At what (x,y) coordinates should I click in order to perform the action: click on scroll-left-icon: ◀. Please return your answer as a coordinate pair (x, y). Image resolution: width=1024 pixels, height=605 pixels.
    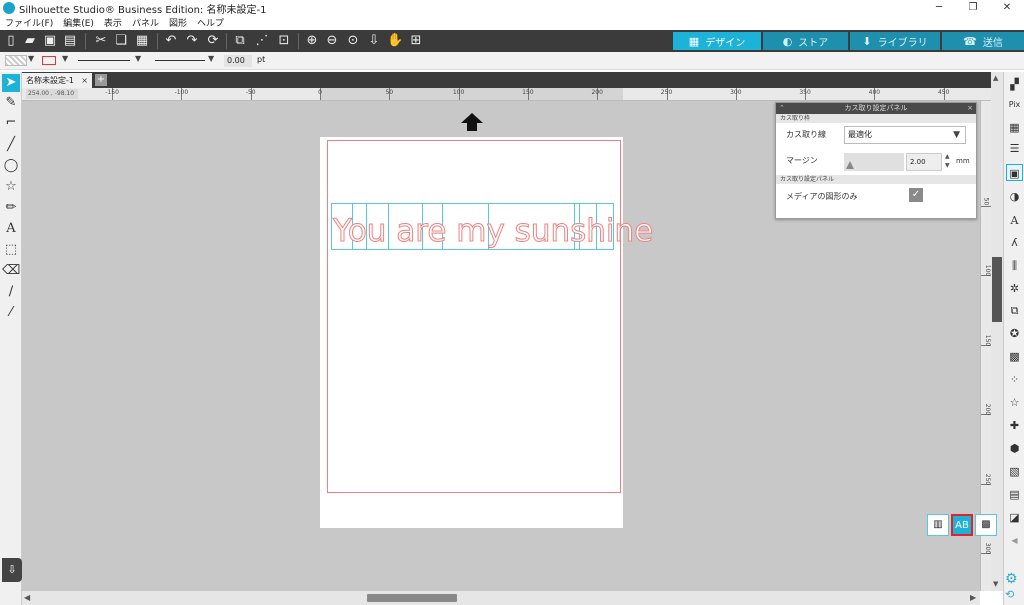
    Looking at the image, I should click on (27, 597).